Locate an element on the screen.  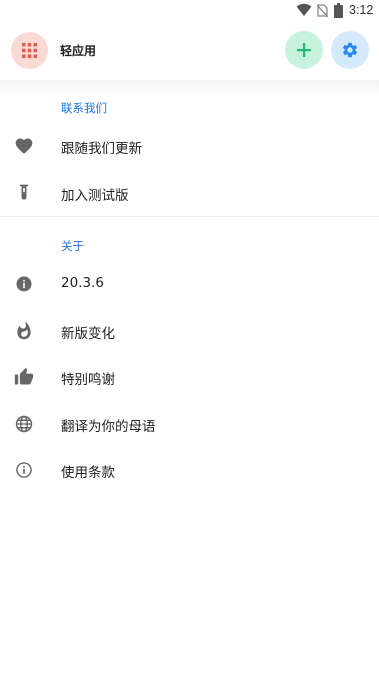
app-bar-shadow is located at coordinates (189, 89).